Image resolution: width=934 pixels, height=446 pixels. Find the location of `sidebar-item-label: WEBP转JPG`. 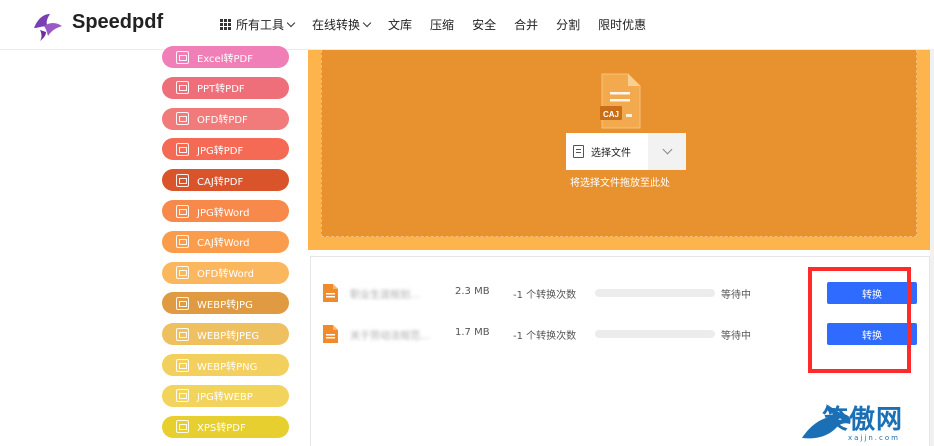

sidebar-item-label: WEBP转JPG is located at coordinates (225, 305).